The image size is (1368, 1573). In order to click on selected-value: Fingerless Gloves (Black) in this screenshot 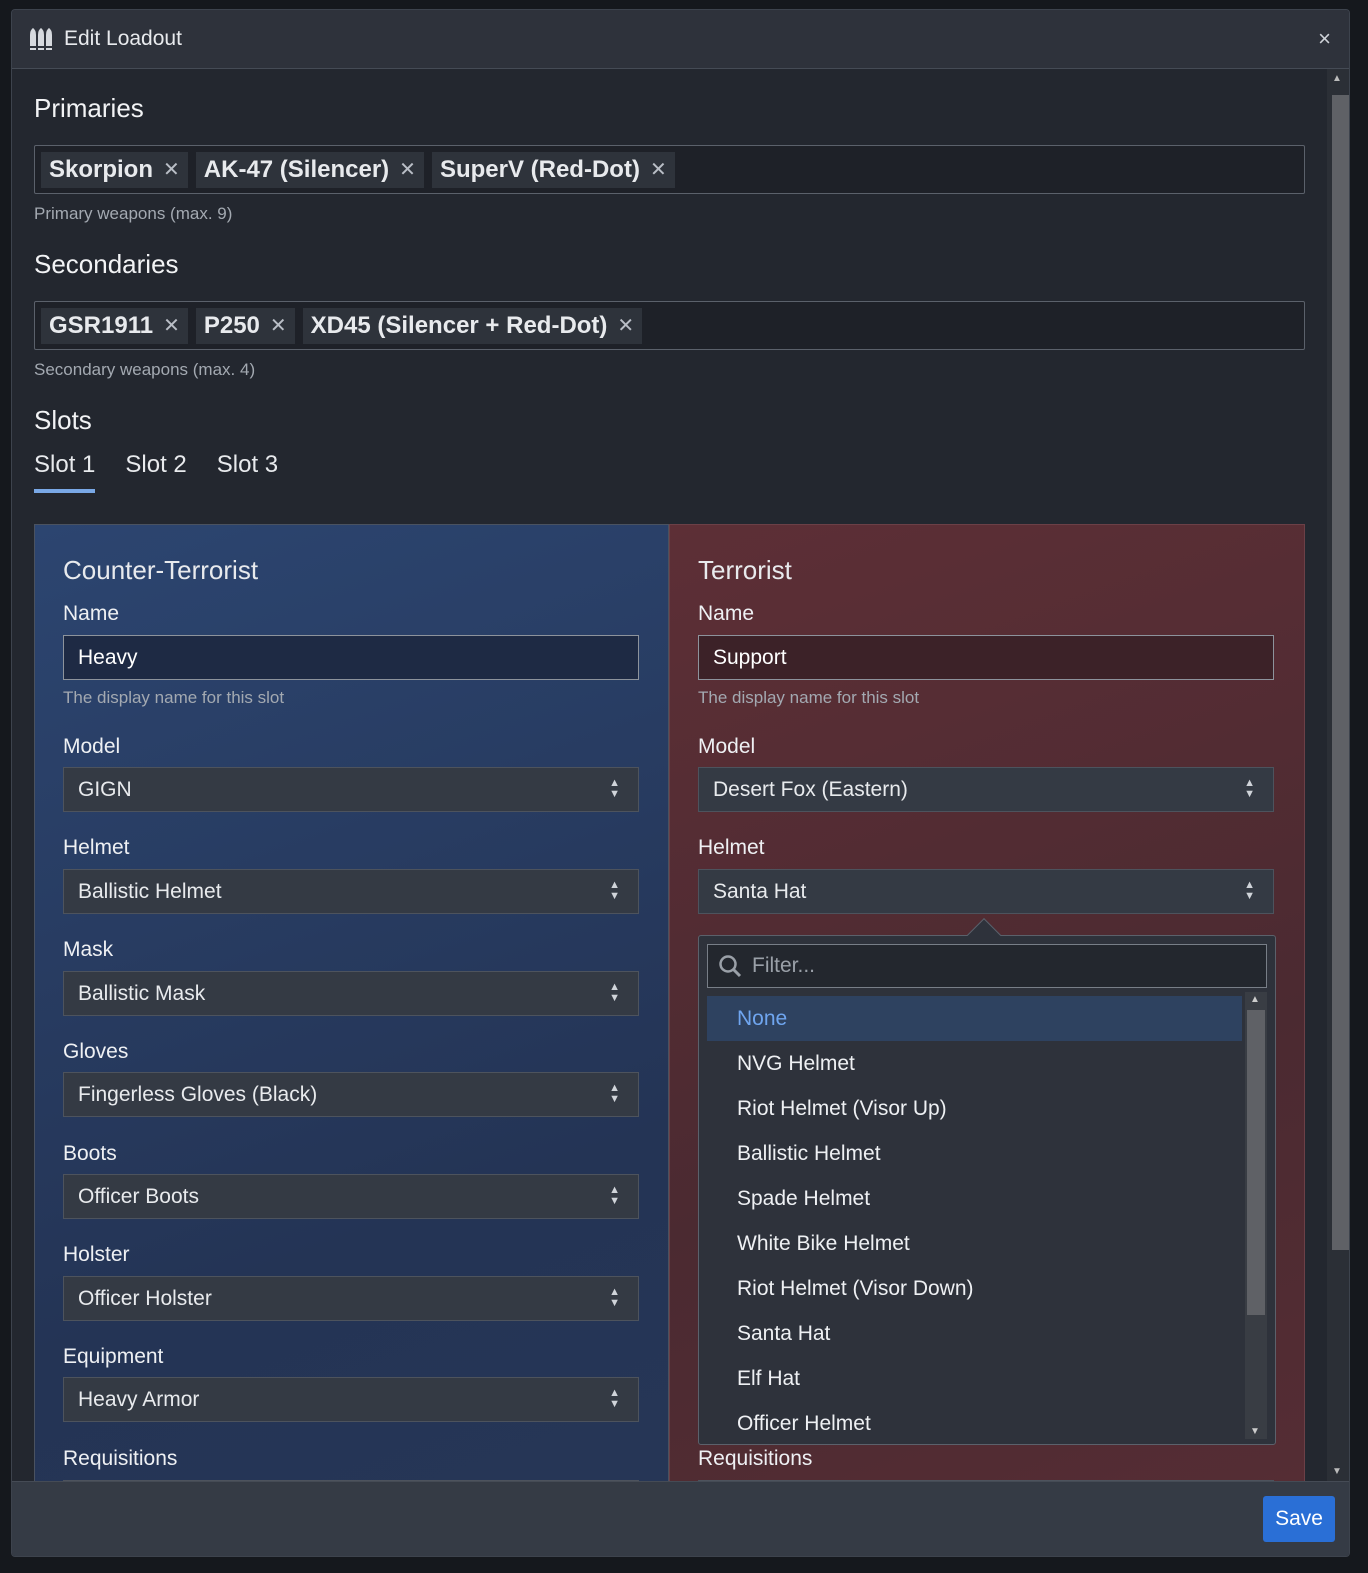, I will do `click(198, 1094)`.